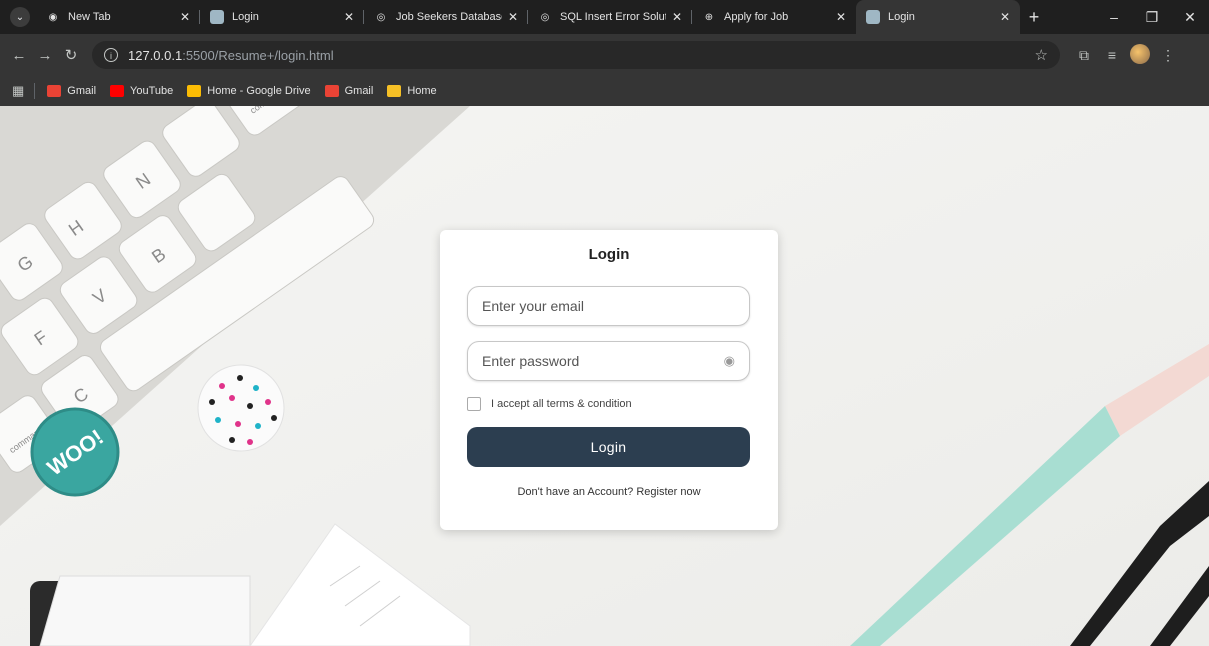  I want to click on bookmark-gmail: Gmail, so click(71, 91).